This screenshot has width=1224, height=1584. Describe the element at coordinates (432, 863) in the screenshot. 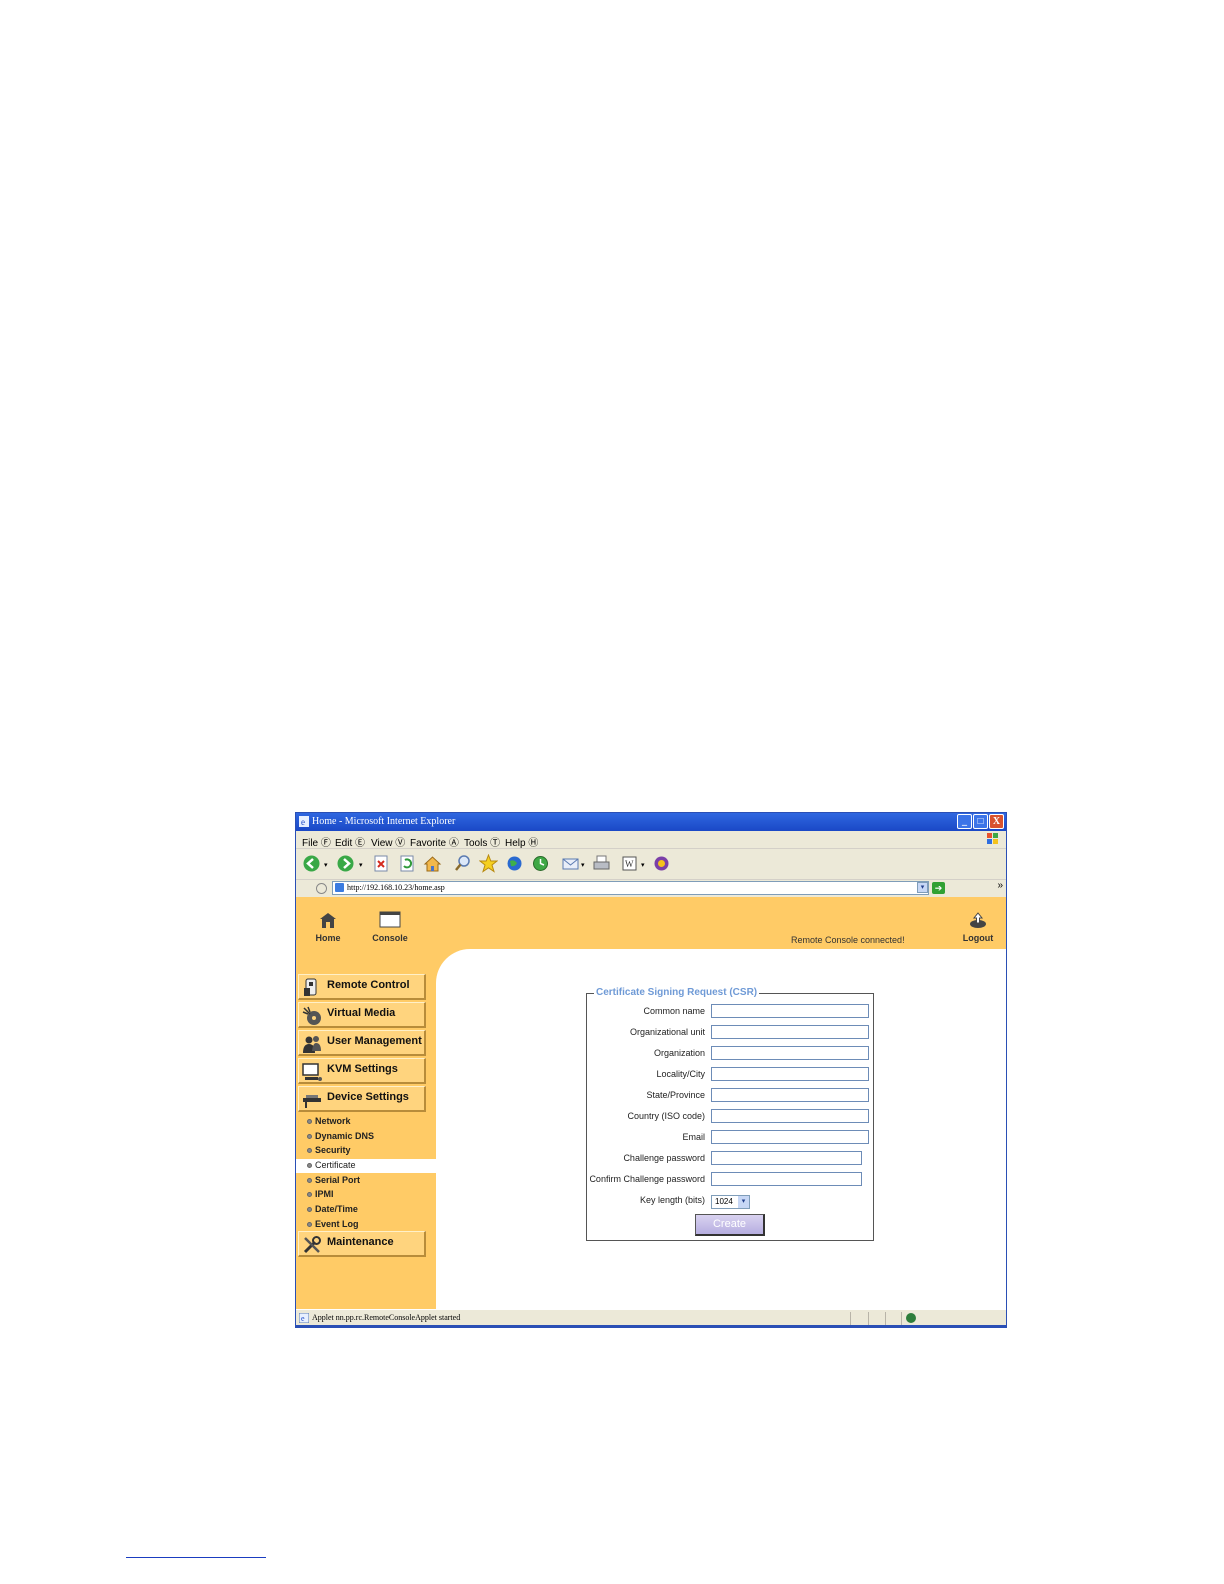

I see `home-icon` at that location.